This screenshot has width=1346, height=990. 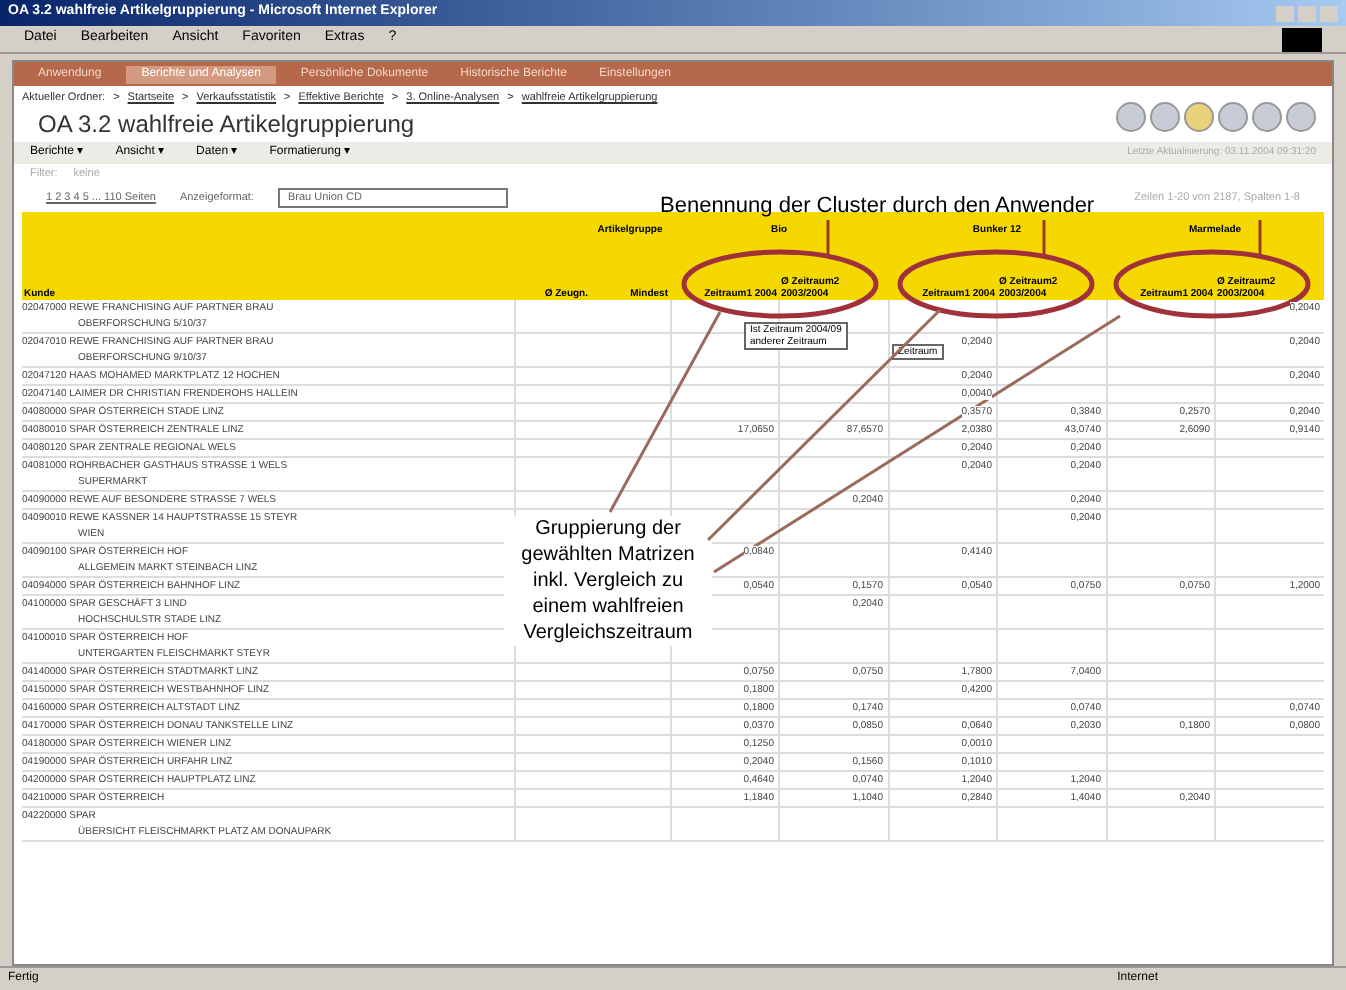 What do you see at coordinates (226, 125) in the screenshot?
I see `page-title: OA 3.2 wahlfreie Artikelgruppierung` at bounding box center [226, 125].